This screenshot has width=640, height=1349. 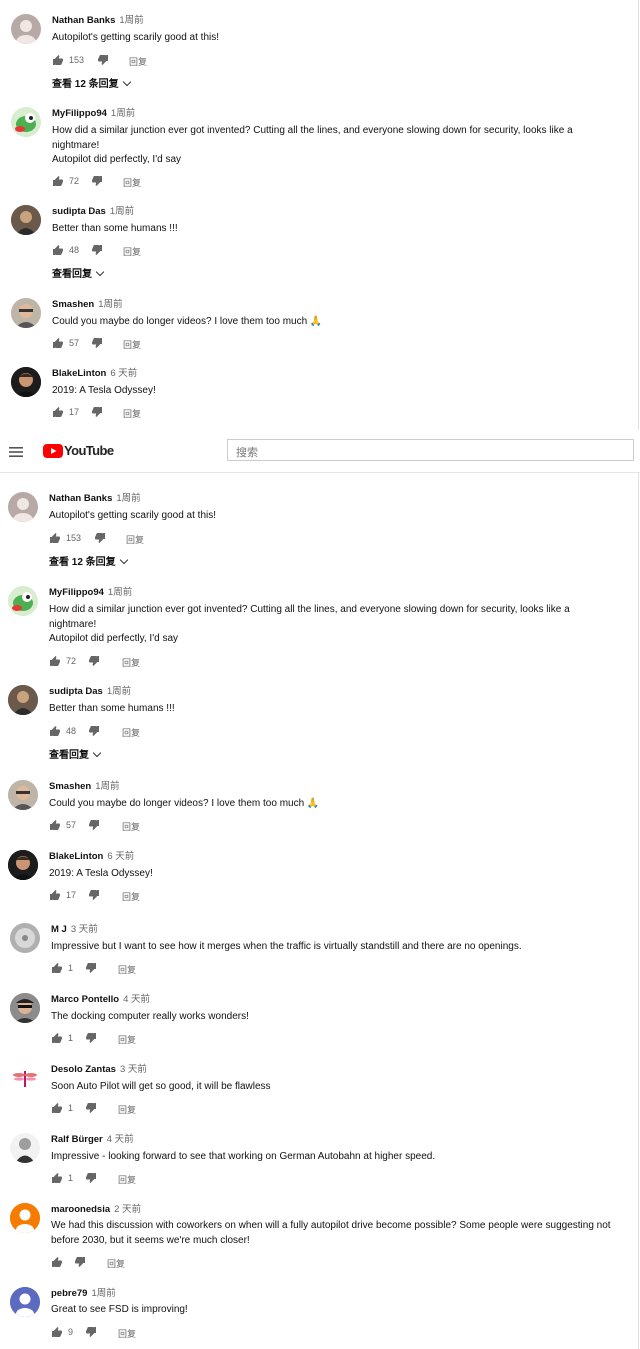 I want to click on comment-time: 2 天前, so click(x=127, y=1209).